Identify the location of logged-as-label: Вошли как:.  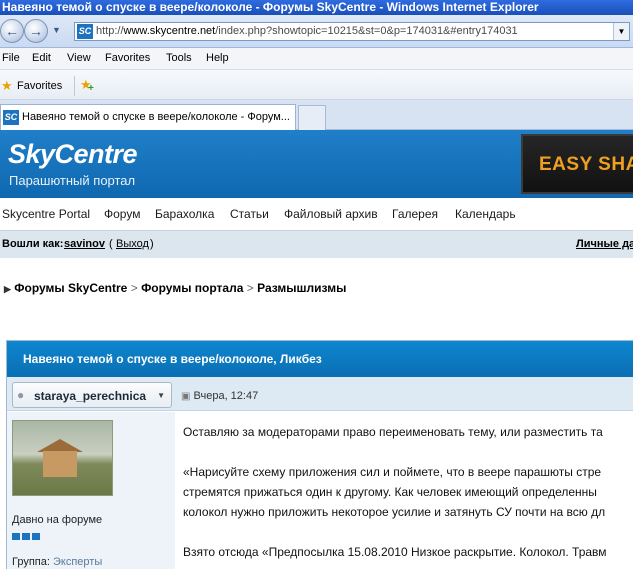
(33, 244).